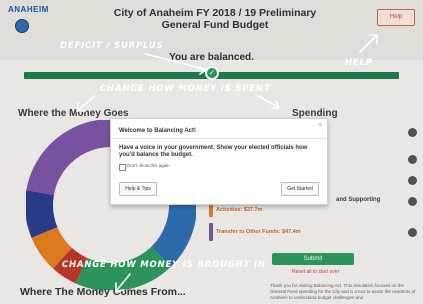  What do you see at coordinates (123, 282) in the screenshot?
I see `arrow-to-revenue` at bounding box center [123, 282].